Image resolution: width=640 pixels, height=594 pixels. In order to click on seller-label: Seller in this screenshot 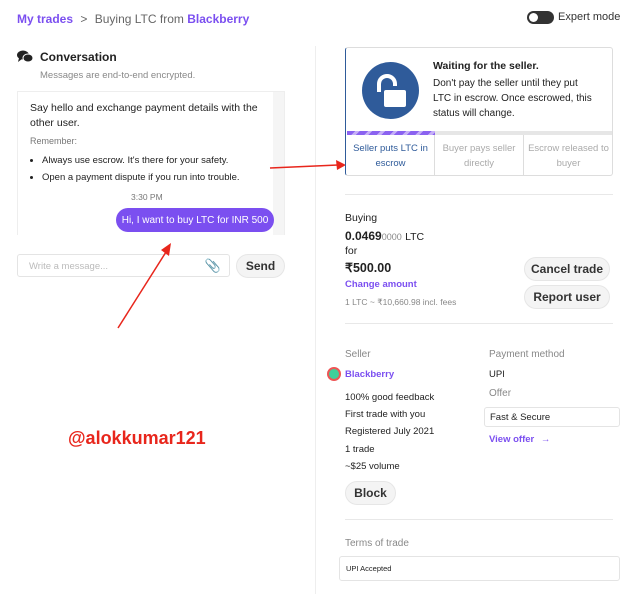, I will do `click(358, 354)`.